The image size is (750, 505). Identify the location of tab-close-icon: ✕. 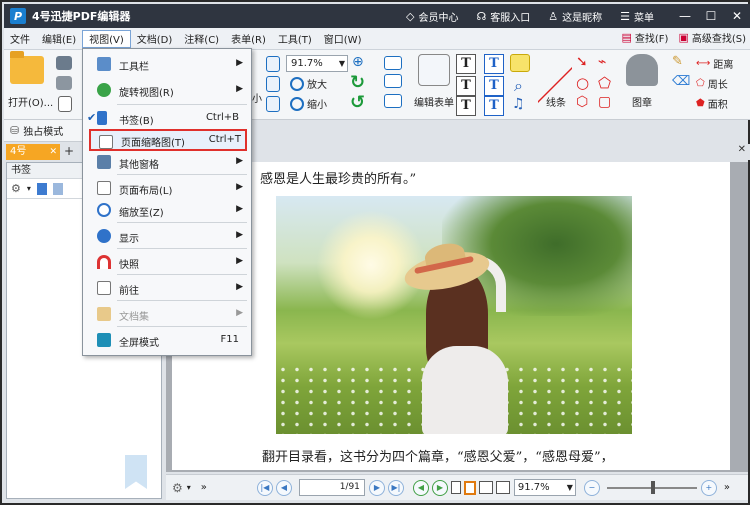
(53, 152).